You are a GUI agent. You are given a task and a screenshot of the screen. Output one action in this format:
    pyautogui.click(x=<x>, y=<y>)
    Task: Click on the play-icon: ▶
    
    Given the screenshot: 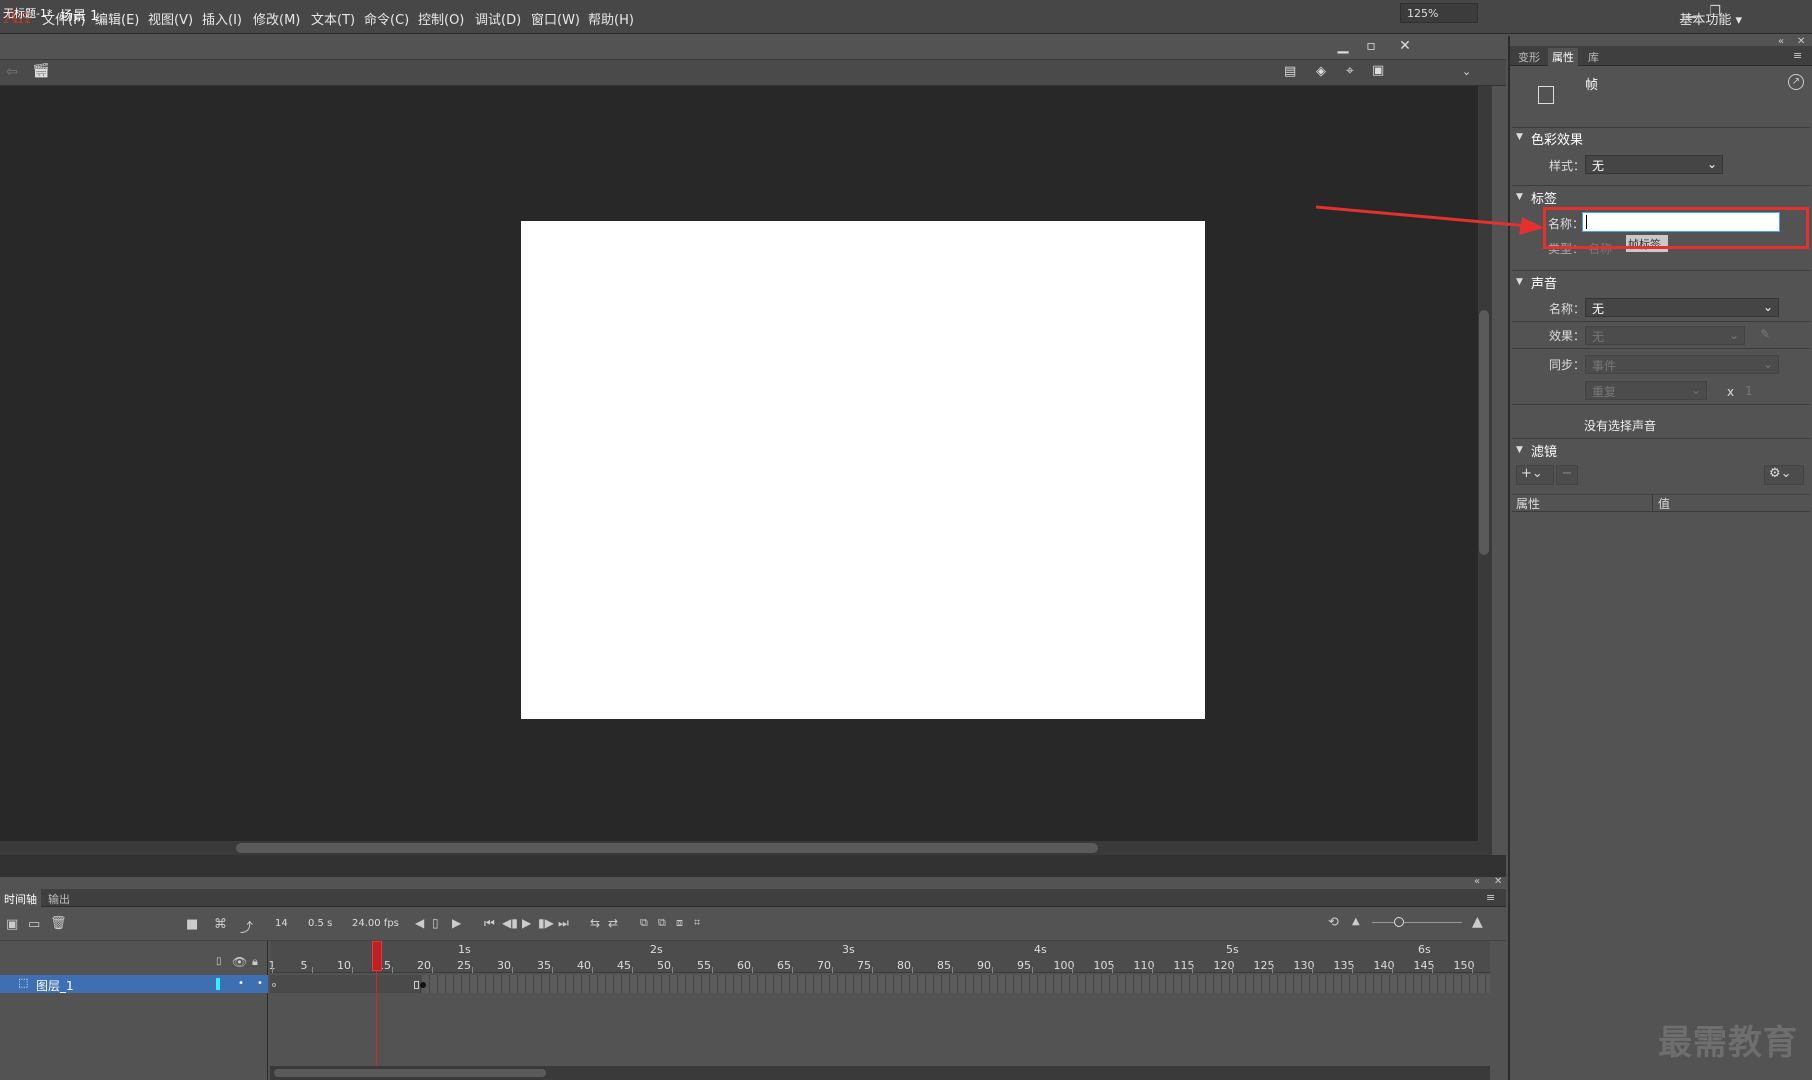 What is the action you would take?
    pyautogui.click(x=526, y=923)
    